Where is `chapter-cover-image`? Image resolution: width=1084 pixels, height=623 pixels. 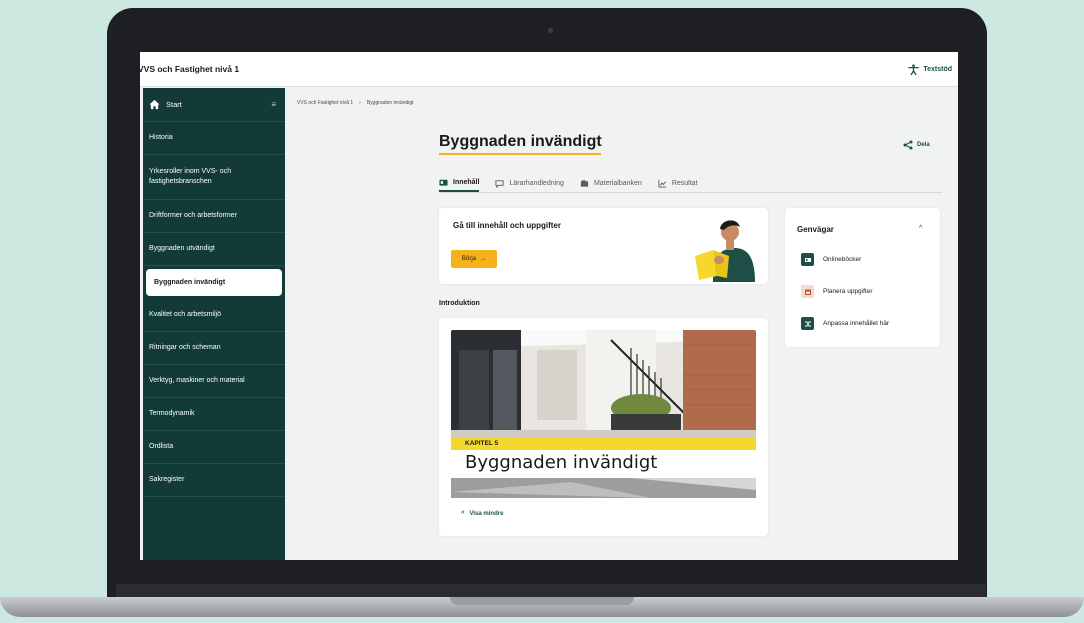
chapter-cover-image is located at coordinates (603, 384).